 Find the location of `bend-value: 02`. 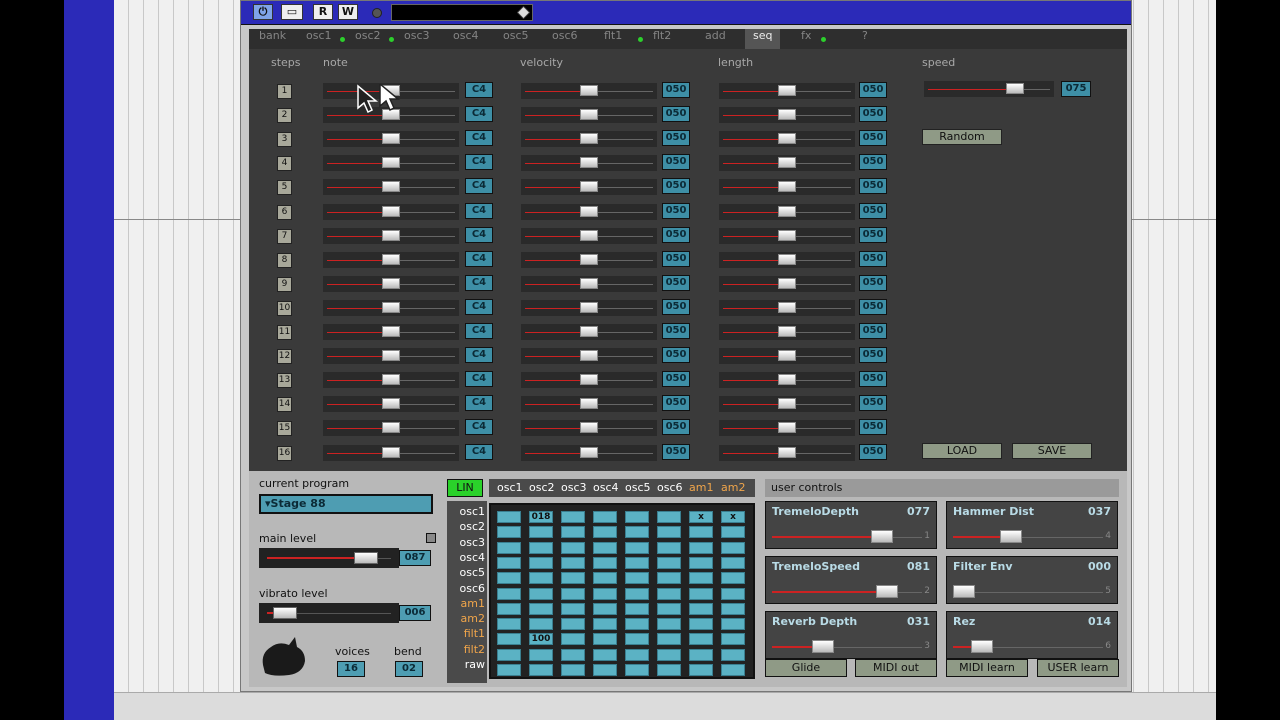

bend-value: 02 is located at coordinates (409, 669).